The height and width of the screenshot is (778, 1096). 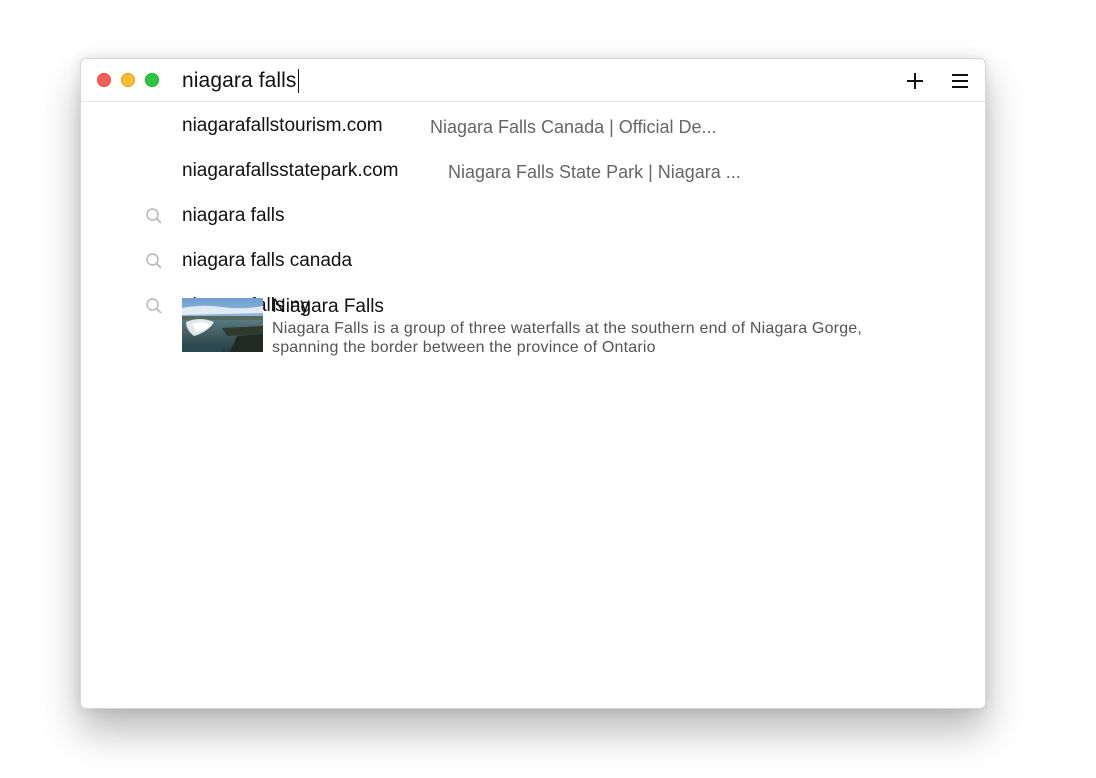 I want to click on suggestion-query: niagara falls canada, so click(x=267, y=260).